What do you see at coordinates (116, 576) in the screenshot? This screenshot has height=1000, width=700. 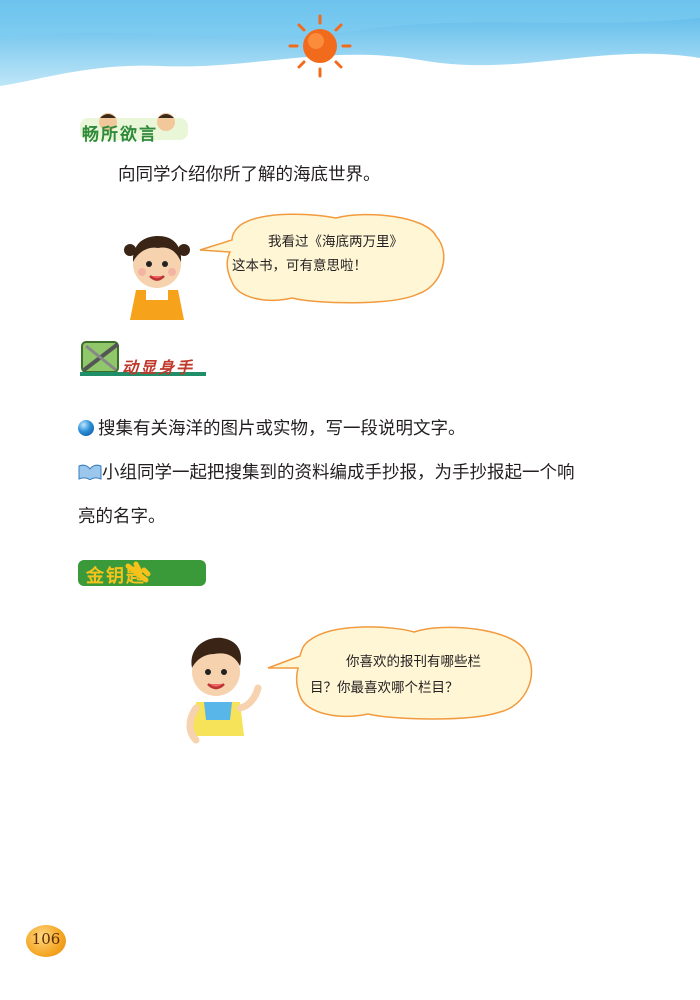 I see `badge-label: 金钥匙` at bounding box center [116, 576].